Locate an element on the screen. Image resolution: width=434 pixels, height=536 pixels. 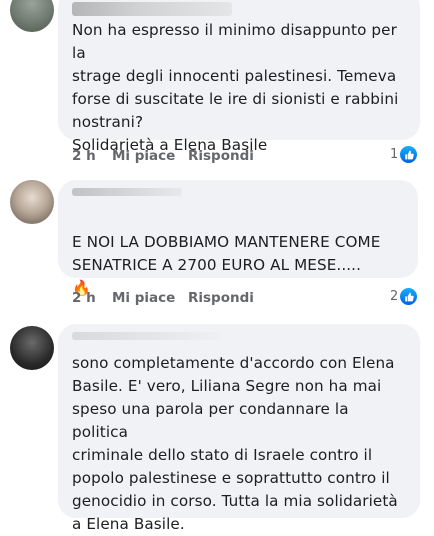
reaction-number: 1 is located at coordinates (394, 154).